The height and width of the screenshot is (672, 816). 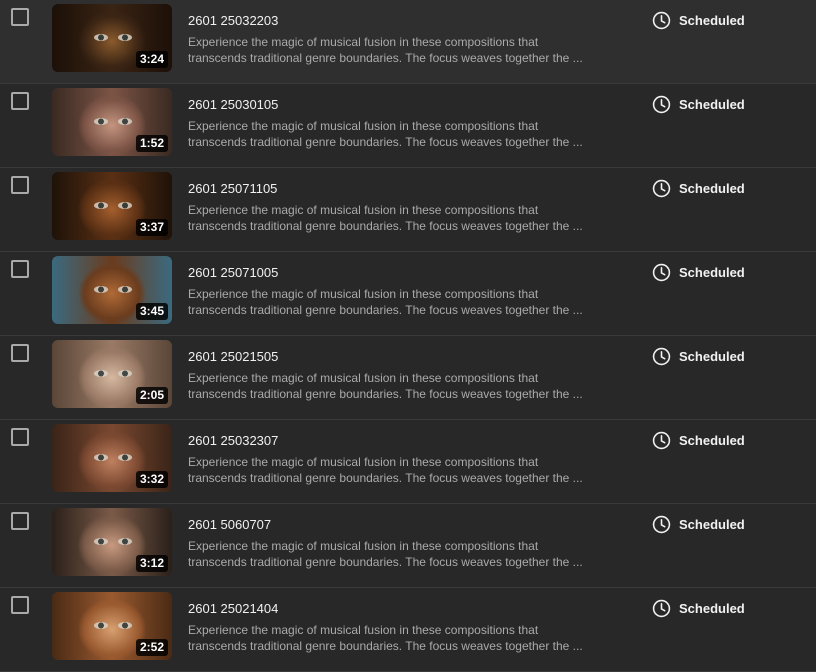 What do you see at coordinates (151, 563) in the screenshot?
I see `duration-badge: 3:12` at bounding box center [151, 563].